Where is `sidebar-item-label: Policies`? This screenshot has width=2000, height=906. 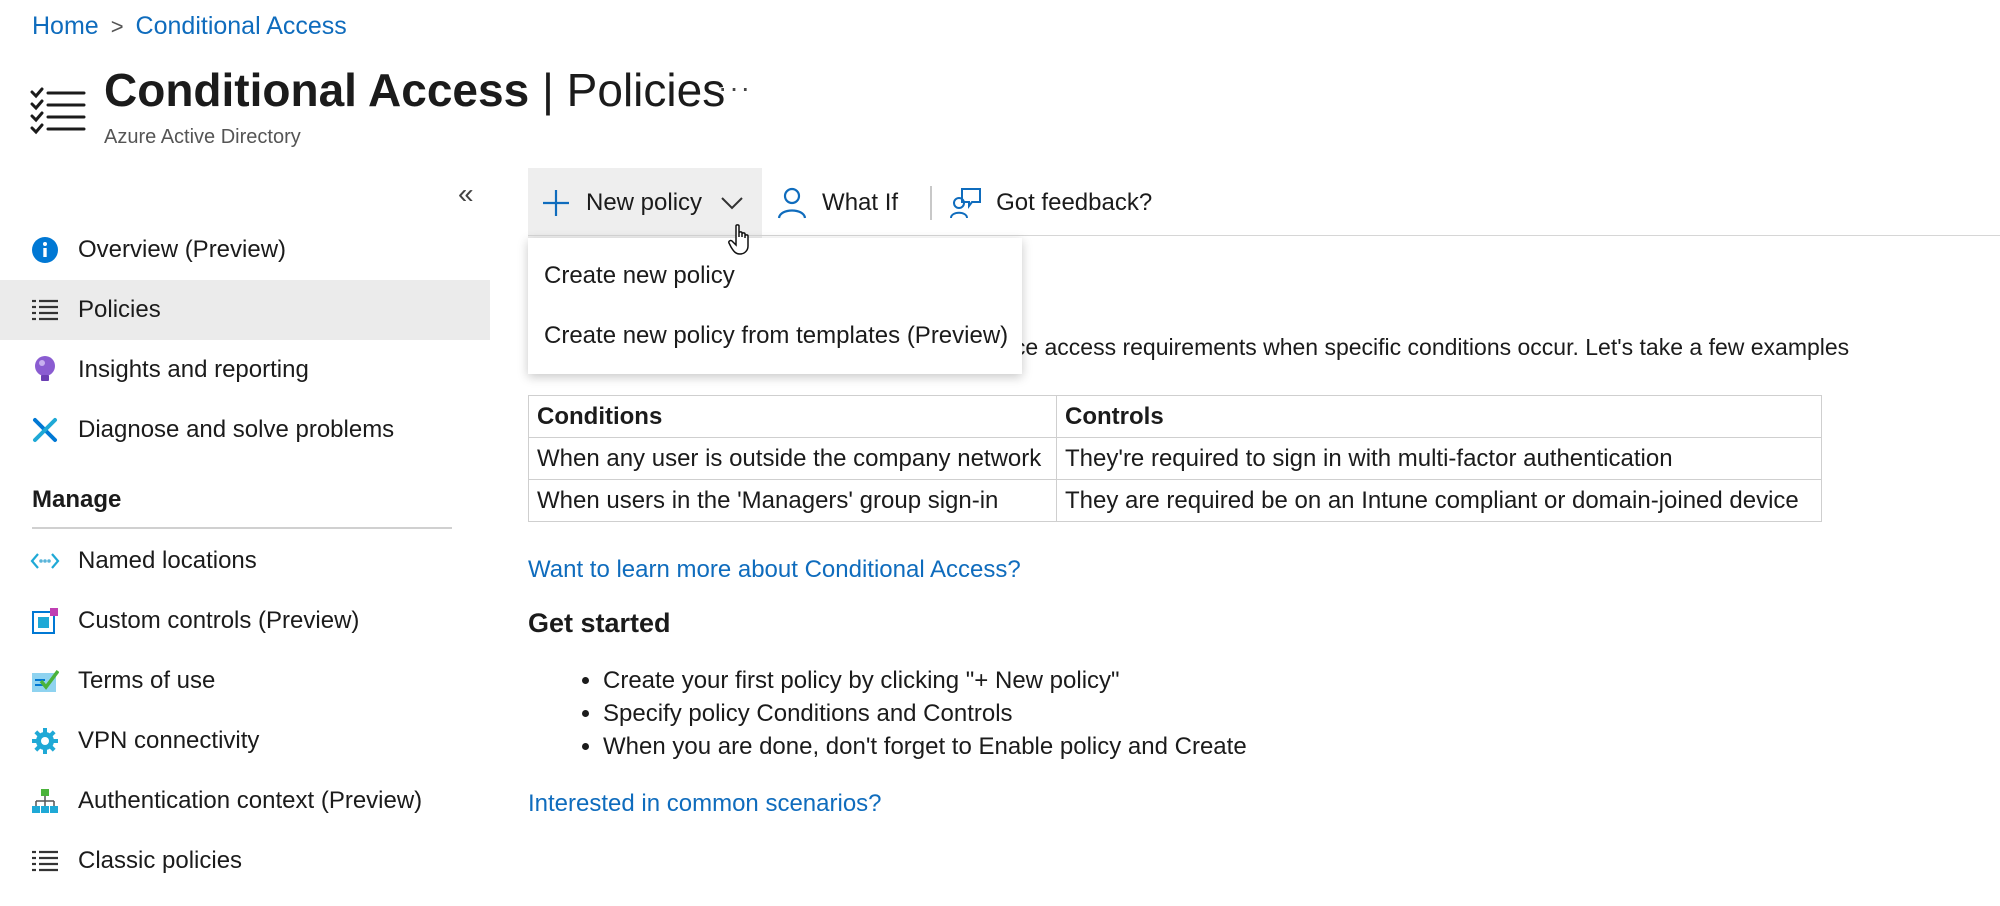 sidebar-item-label: Policies is located at coordinates (119, 309).